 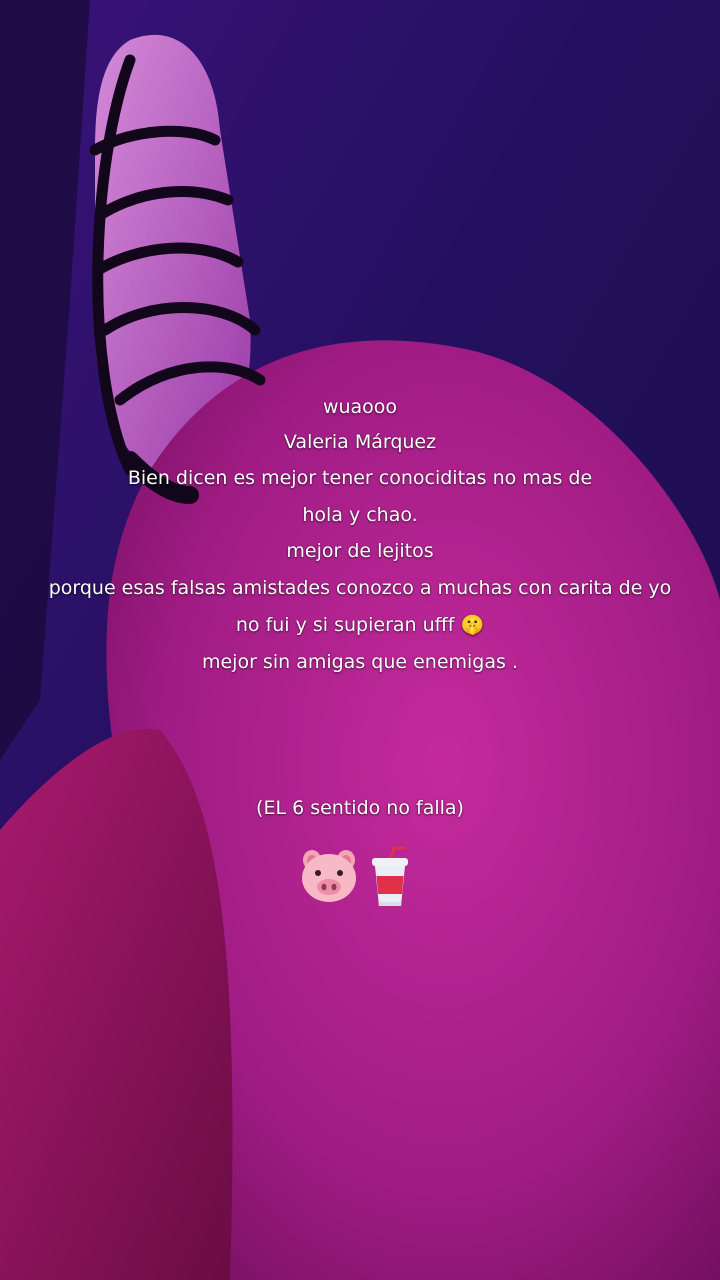 What do you see at coordinates (360, 808) in the screenshot?
I see `caption-footer: (EL 6 sentido no falla)` at bounding box center [360, 808].